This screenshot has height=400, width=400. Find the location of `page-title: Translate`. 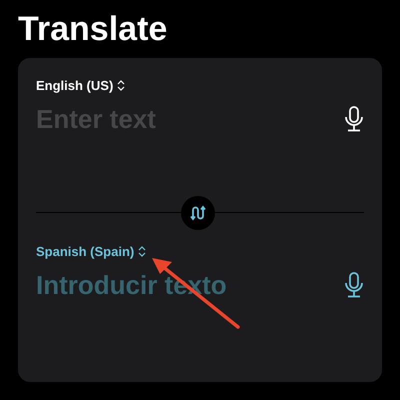

page-title: Translate is located at coordinates (93, 29).